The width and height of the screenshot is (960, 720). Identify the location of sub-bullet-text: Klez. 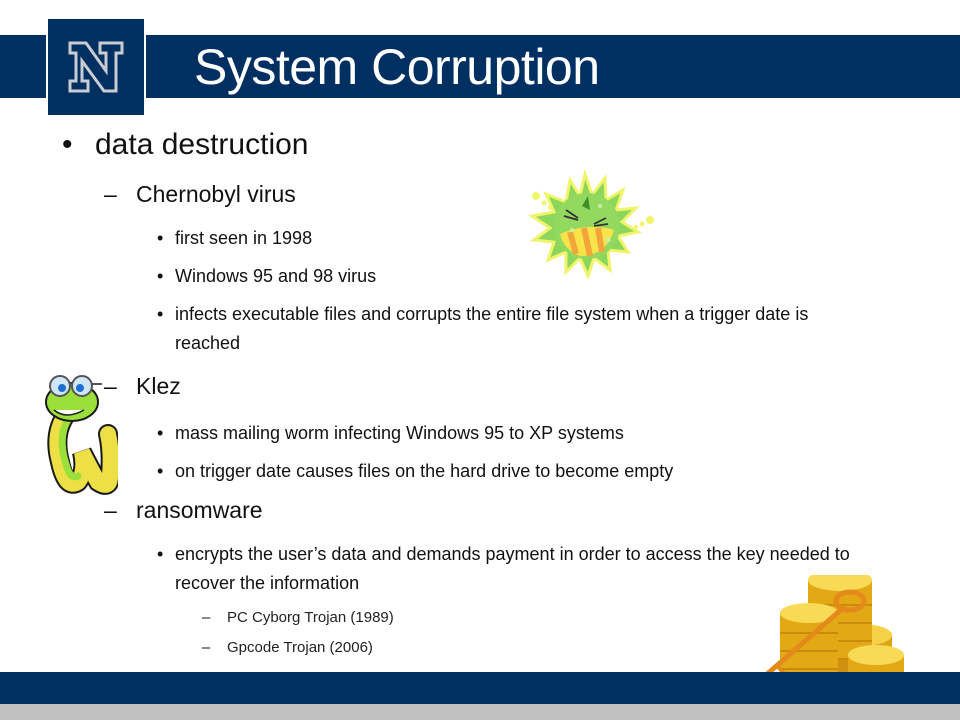
(158, 386).